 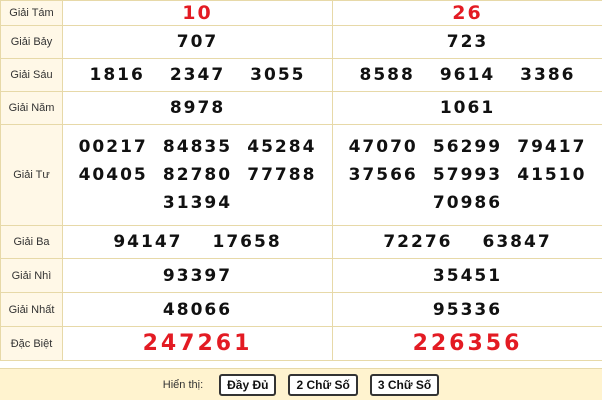 I want to click on province-2-cell: 226356, so click(x=467, y=343).